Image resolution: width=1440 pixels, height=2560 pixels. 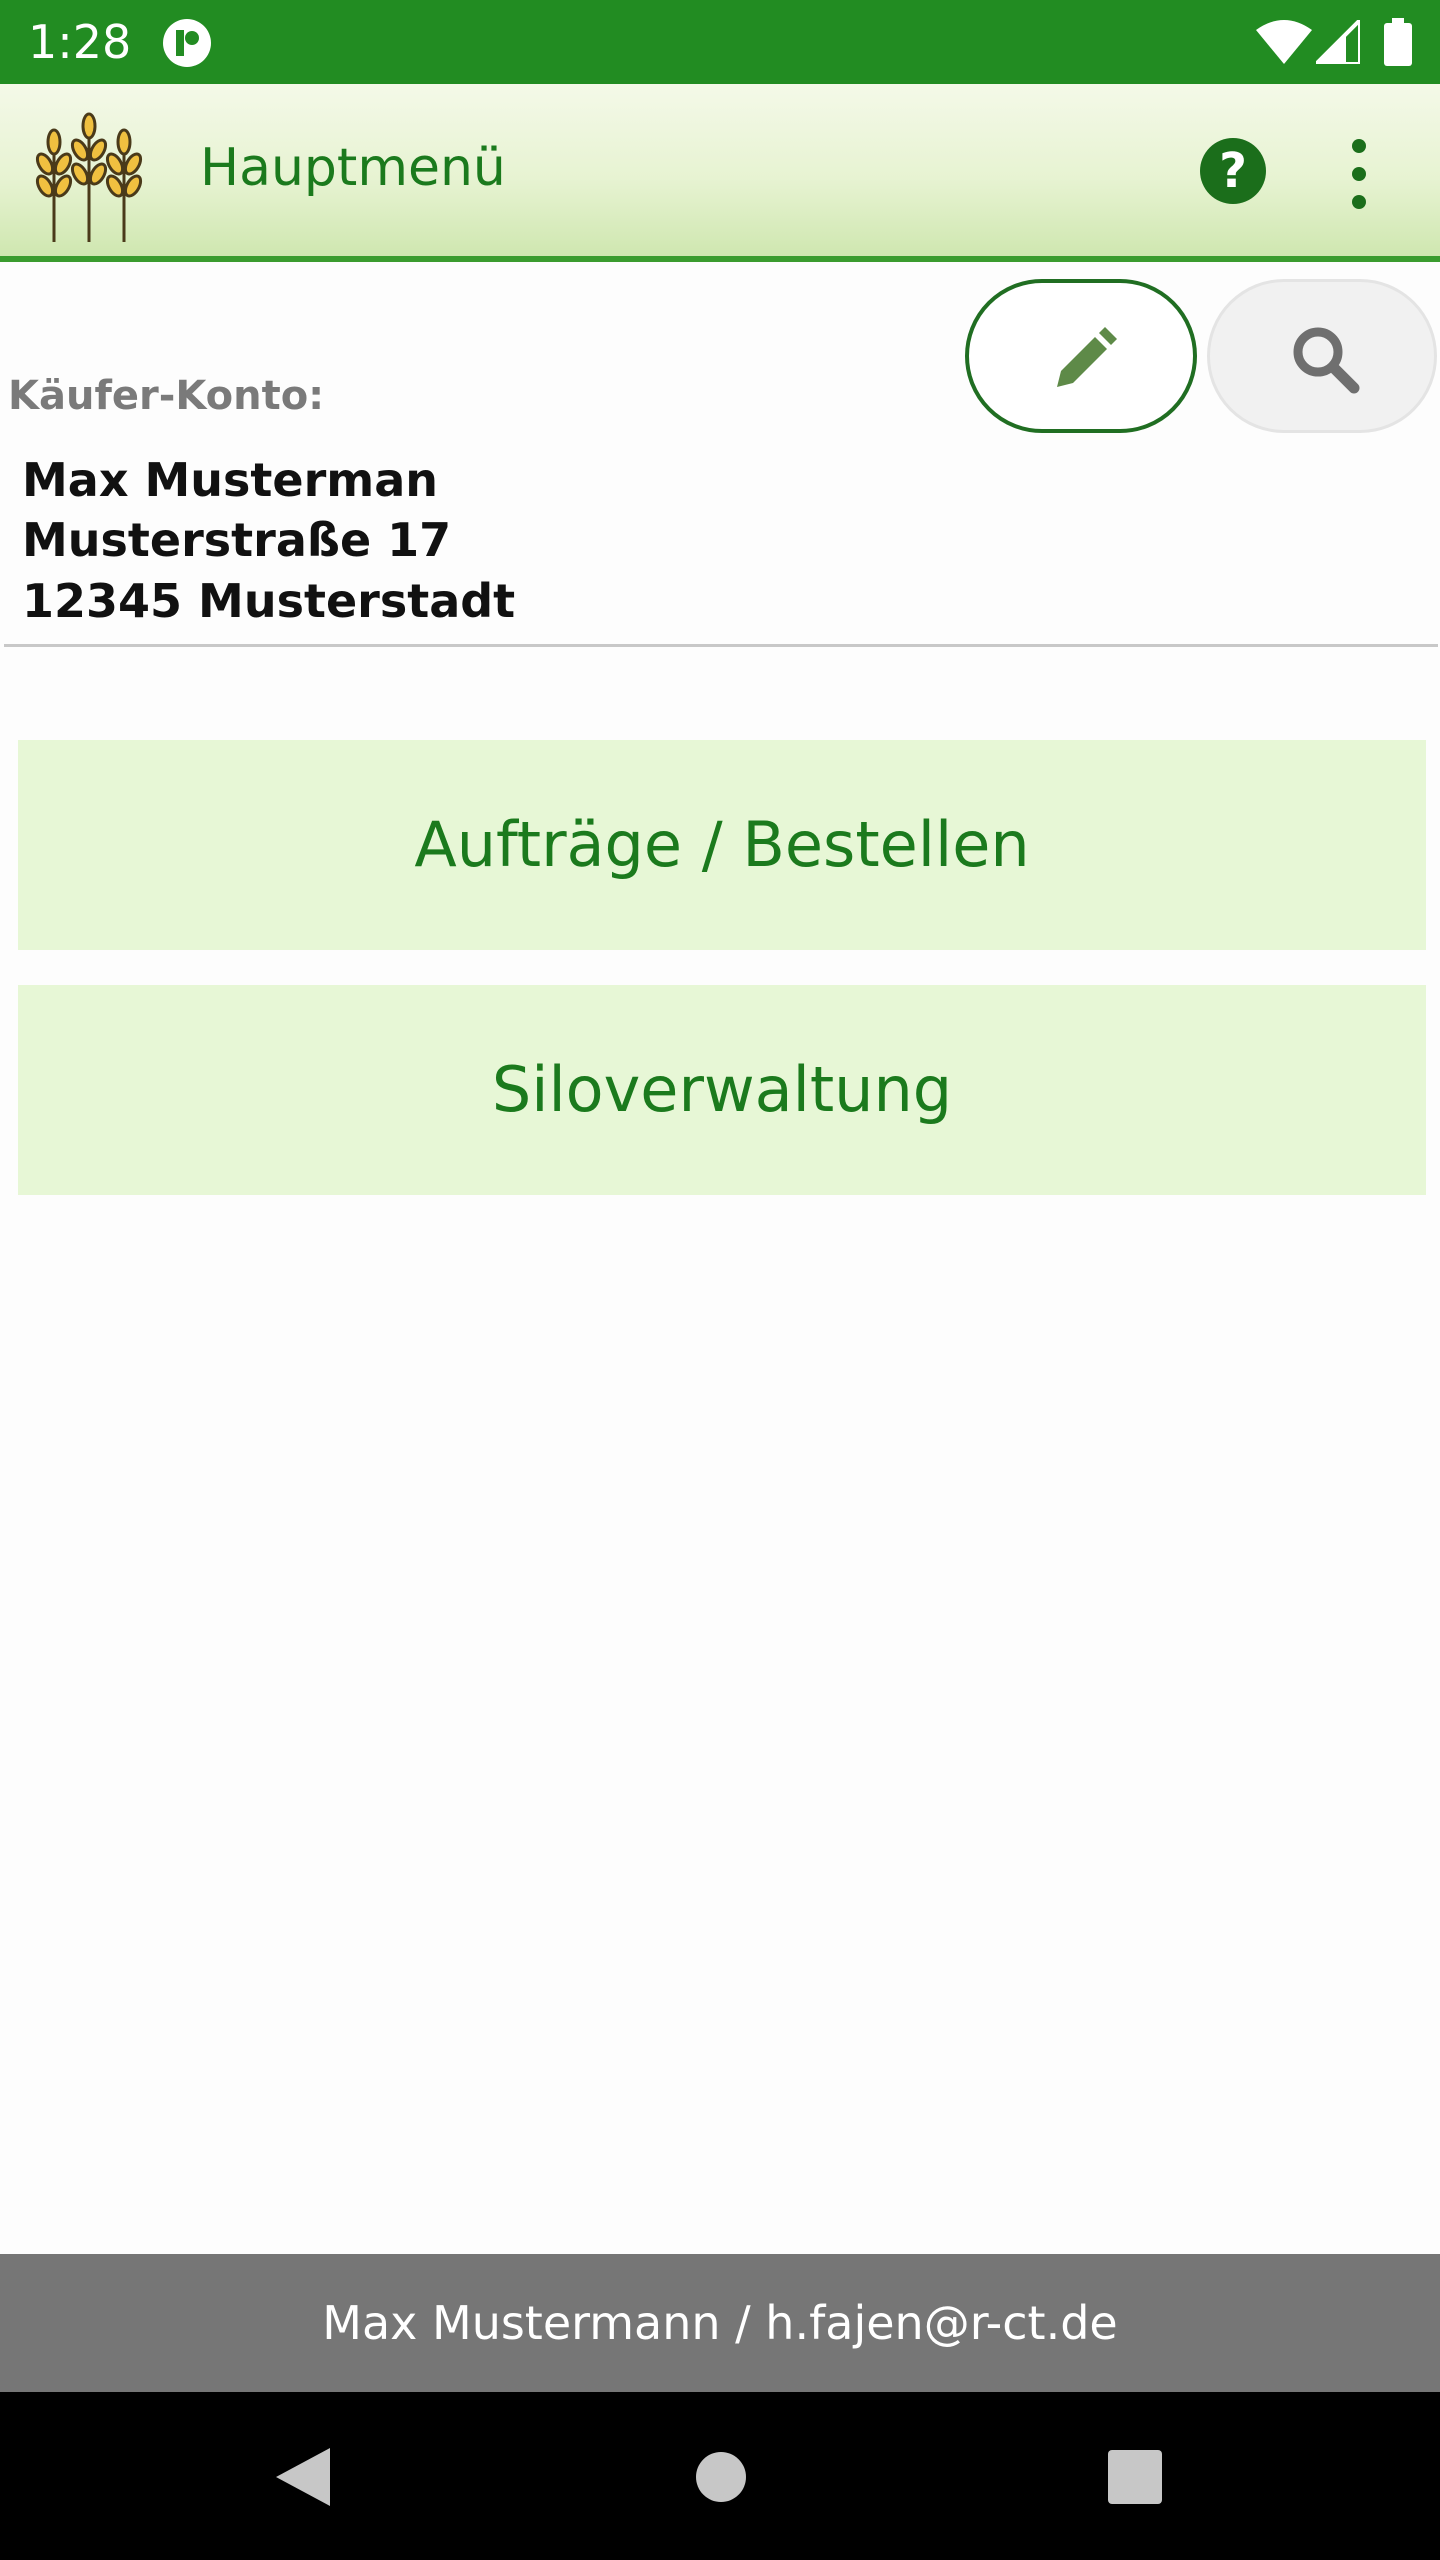 What do you see at coordinates (720, 173) in the screenshot?
I see `app-bar: Hauptmenü ?` at bounding box center [720, 173].